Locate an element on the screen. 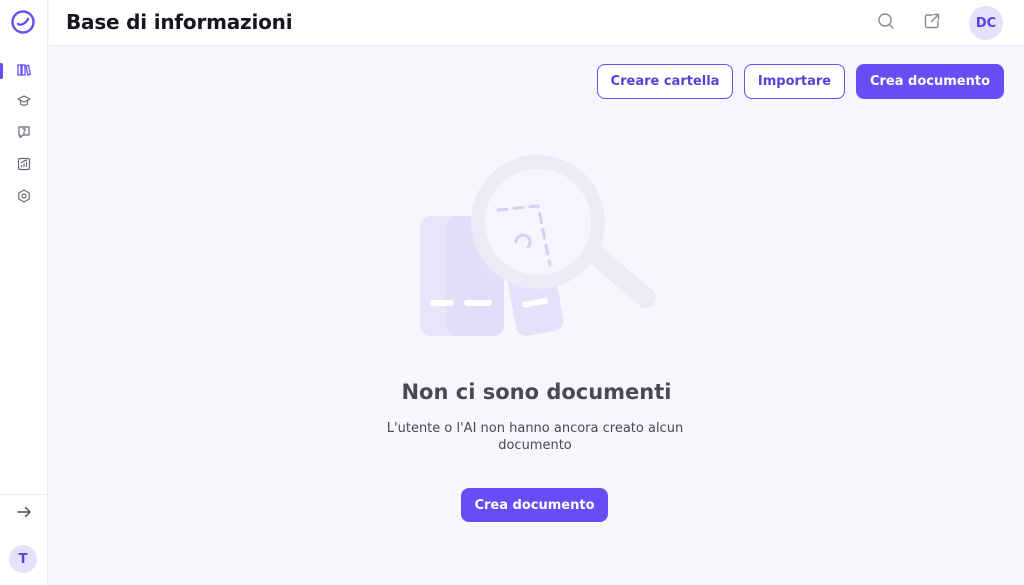 The width and height of the screenshot is (1024, 585). expand-sidebar-button is located at coordinates (24, 514).